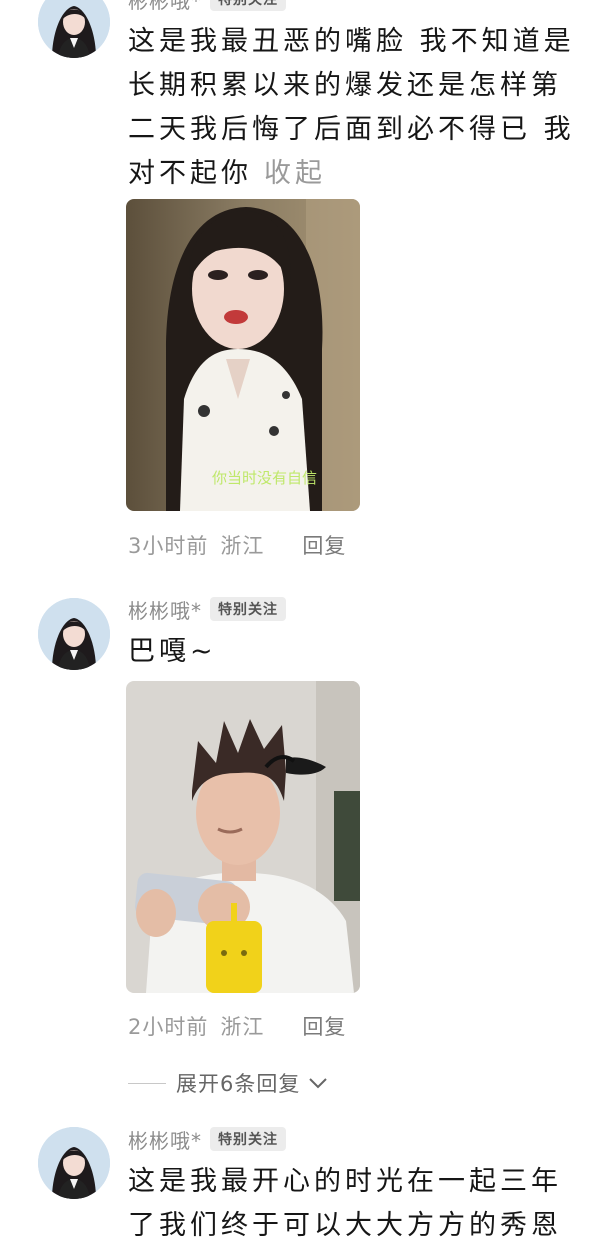 The width and height of the screenshot is (592, 1248). I want to click on comment-footer: 2小时前 浙江 回复, so click(237, 1026).